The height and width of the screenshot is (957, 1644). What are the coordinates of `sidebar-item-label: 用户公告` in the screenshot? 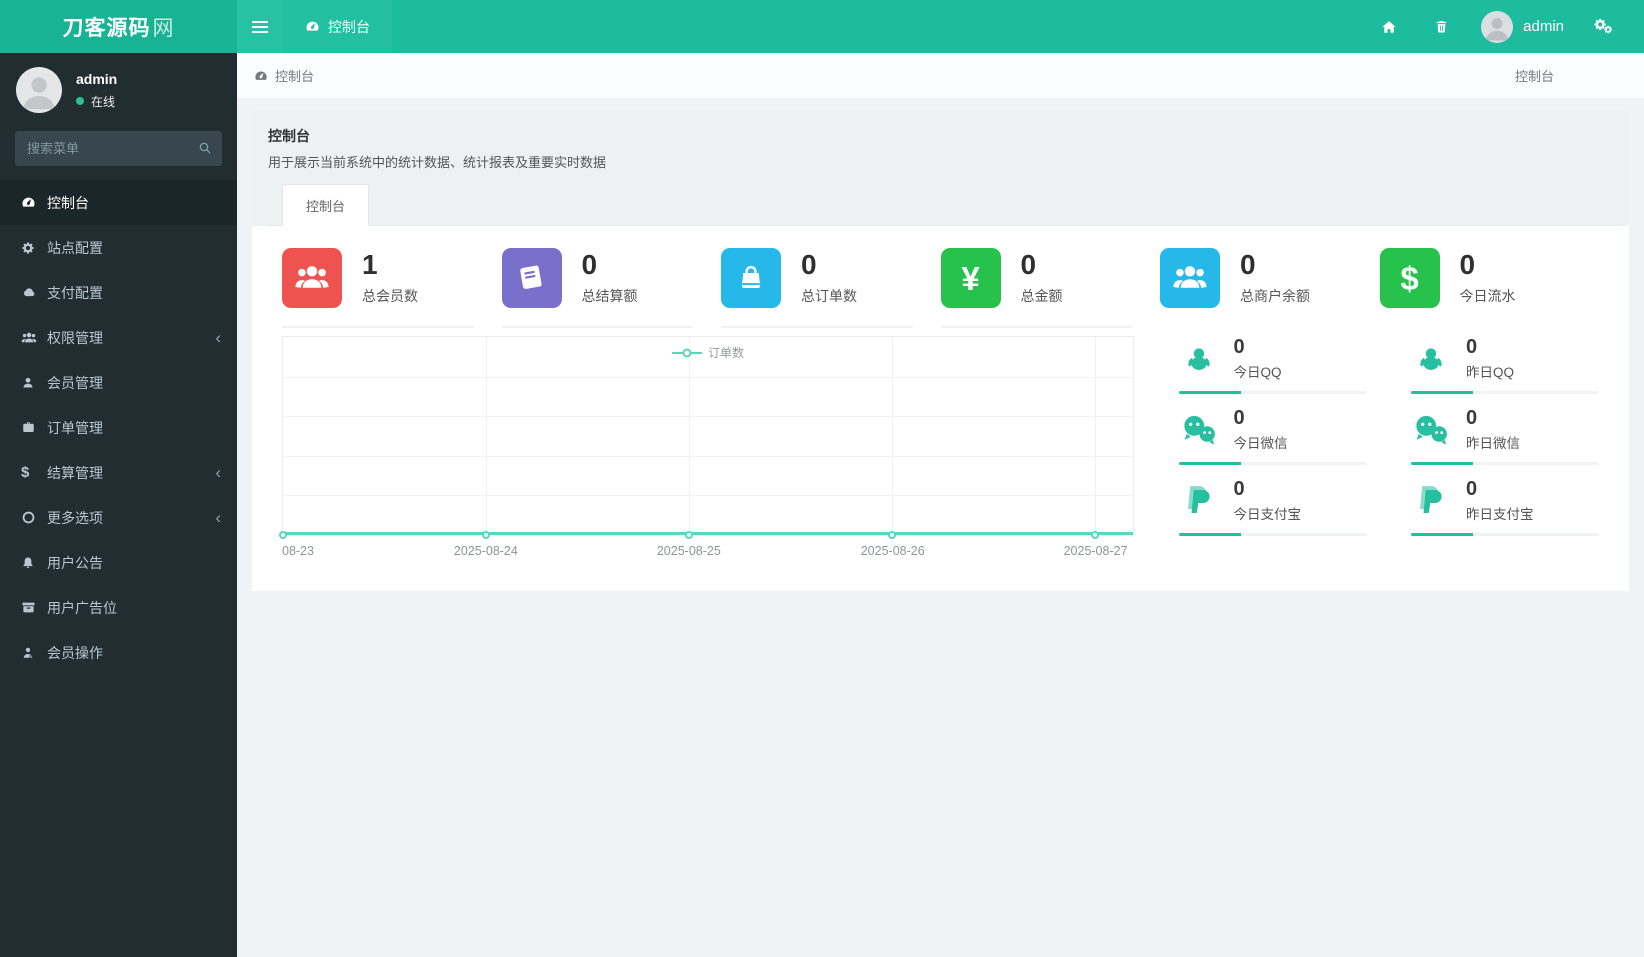 It's located at (75, 562).